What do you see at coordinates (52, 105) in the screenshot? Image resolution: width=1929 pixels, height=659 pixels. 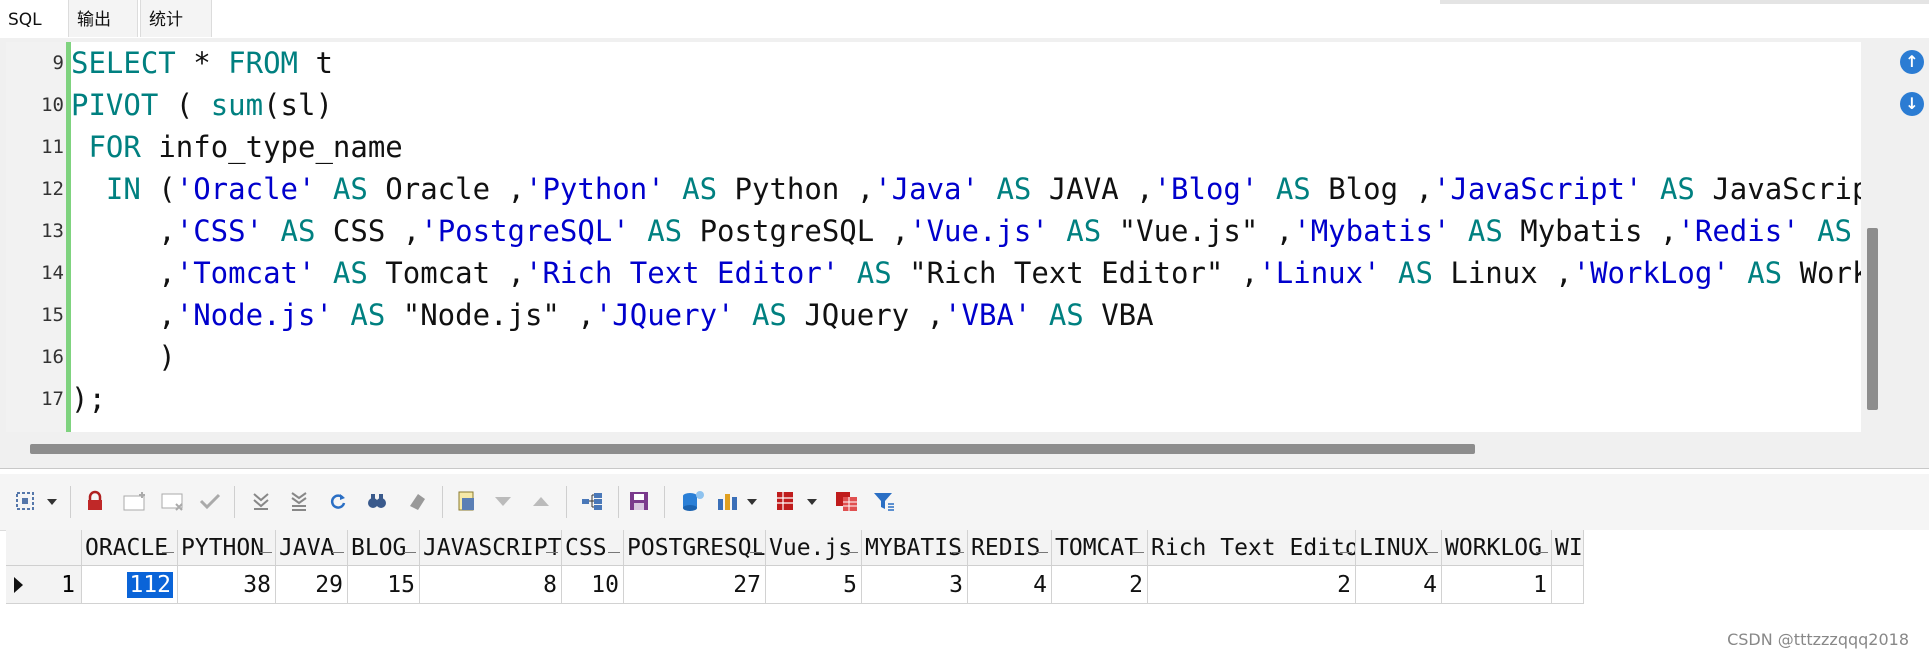 I see `line-number: 10` at bounding box center [52, 105].